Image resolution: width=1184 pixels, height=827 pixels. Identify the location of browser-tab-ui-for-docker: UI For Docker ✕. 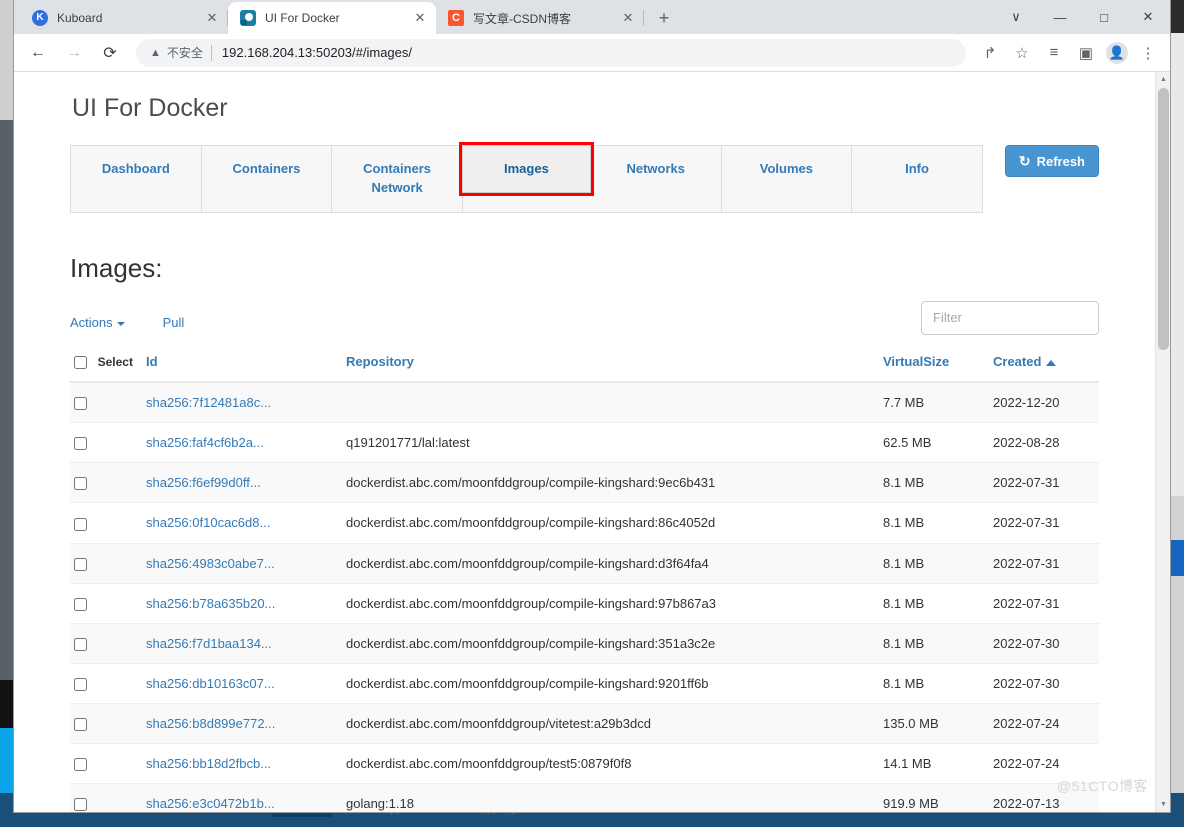
(332, 18).